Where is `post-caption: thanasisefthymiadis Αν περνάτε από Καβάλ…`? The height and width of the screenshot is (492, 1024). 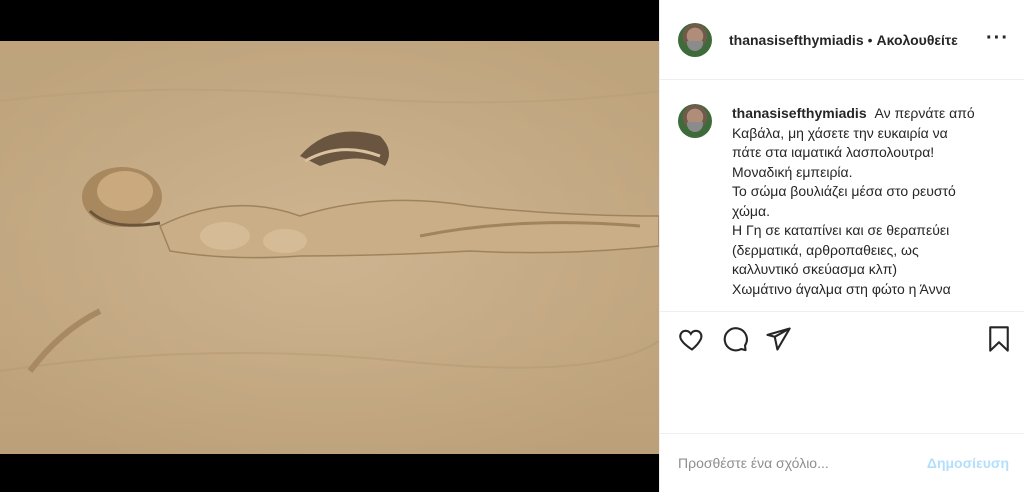
post-caption: thanasisefthymiadis Αν περνάτε από Καβάλ… is located at coordinates (848, 201).